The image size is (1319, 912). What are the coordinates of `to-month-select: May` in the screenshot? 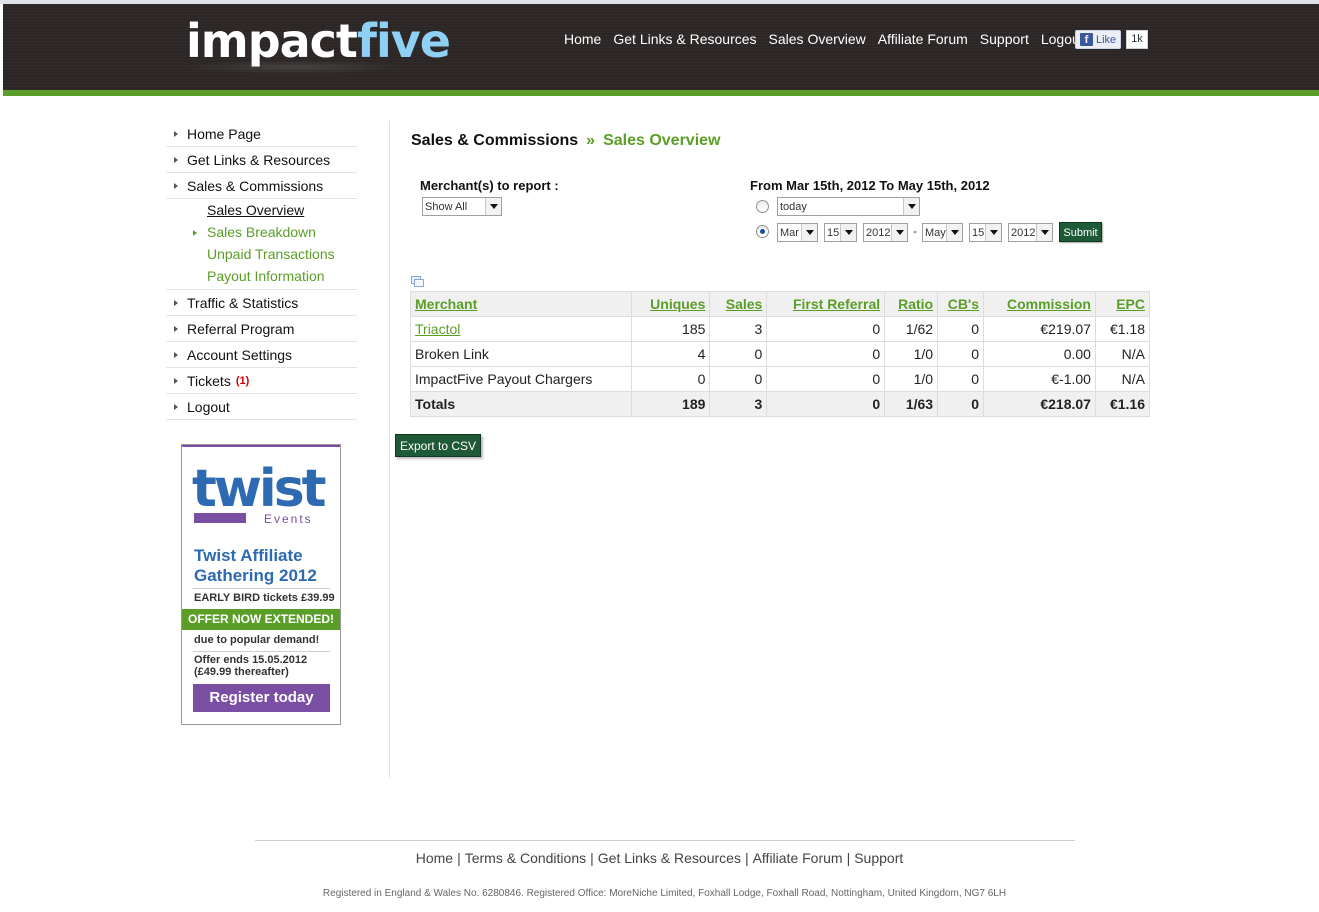 It's located at (942, 232).